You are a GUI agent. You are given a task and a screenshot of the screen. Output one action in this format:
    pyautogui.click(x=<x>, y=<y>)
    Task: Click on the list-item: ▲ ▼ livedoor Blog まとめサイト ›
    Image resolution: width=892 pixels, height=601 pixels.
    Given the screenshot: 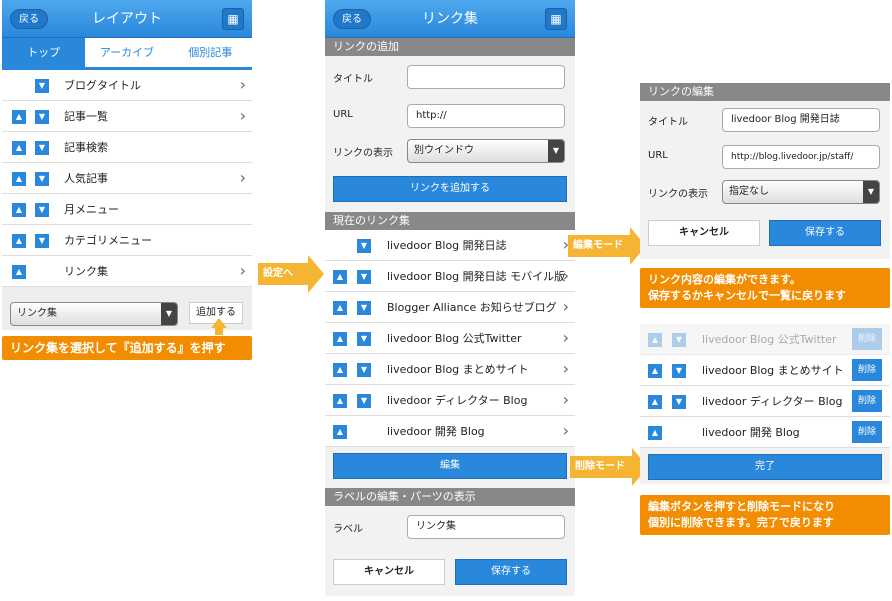 What is the action you would take?
    pyautogui.click(x=450, y=369)
    